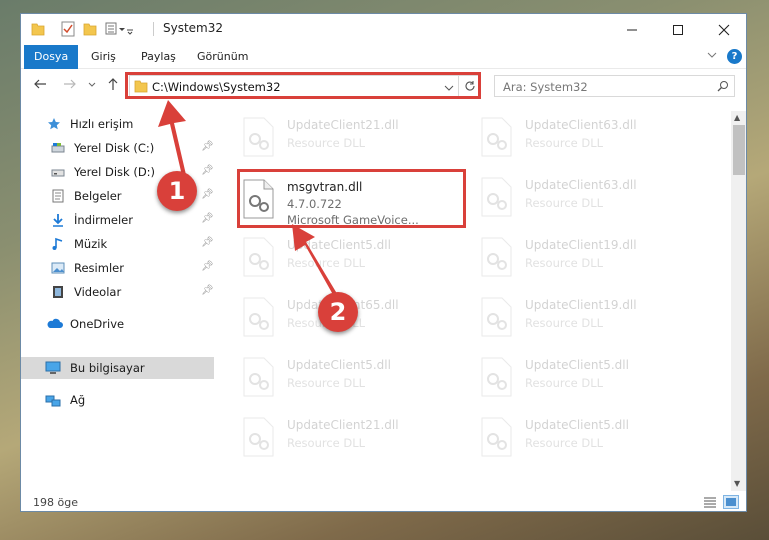 Image resolution: width=769 pixels, height=540 pixels. I want to click on file-name: UpdateClient63.dll, so click(581, 185).